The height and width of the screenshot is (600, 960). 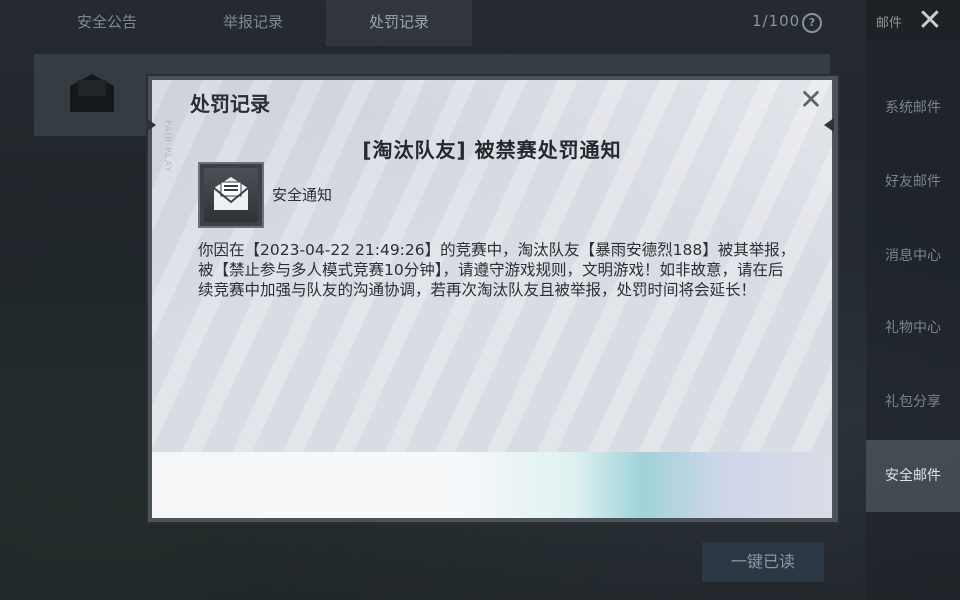 I want to click on modal-bottom-gradient, so click(x=492, y=485).